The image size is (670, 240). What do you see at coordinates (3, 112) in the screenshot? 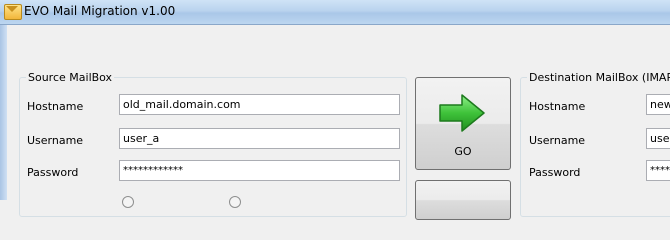
I see `window-frame-left` at bounding box center [3, 112].